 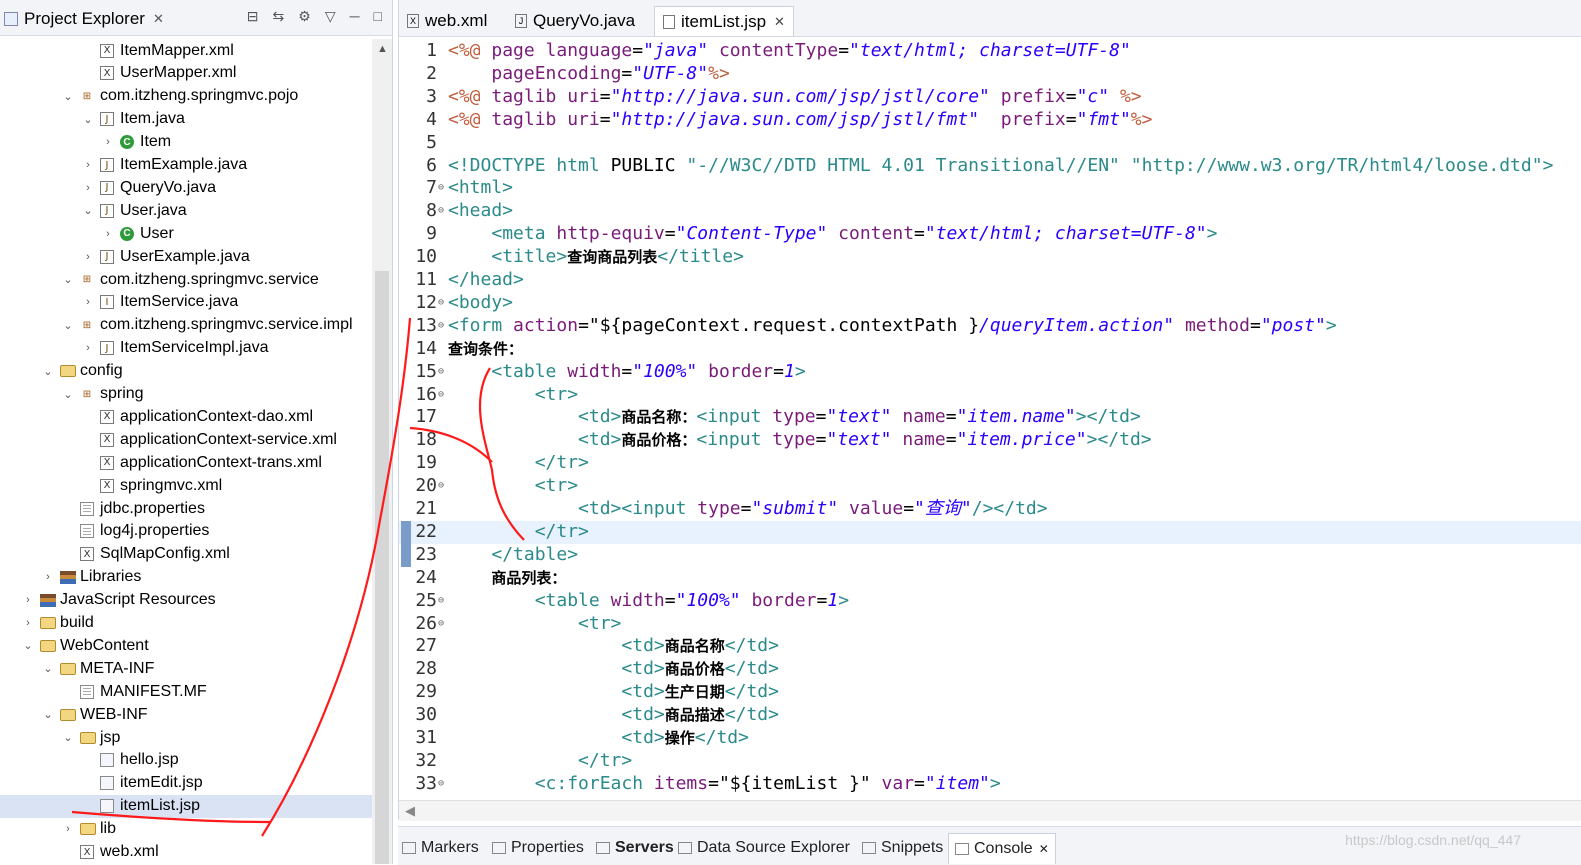 I want to click on editor-tab: itemList.jsp ✕, so click(x=724, y=21).